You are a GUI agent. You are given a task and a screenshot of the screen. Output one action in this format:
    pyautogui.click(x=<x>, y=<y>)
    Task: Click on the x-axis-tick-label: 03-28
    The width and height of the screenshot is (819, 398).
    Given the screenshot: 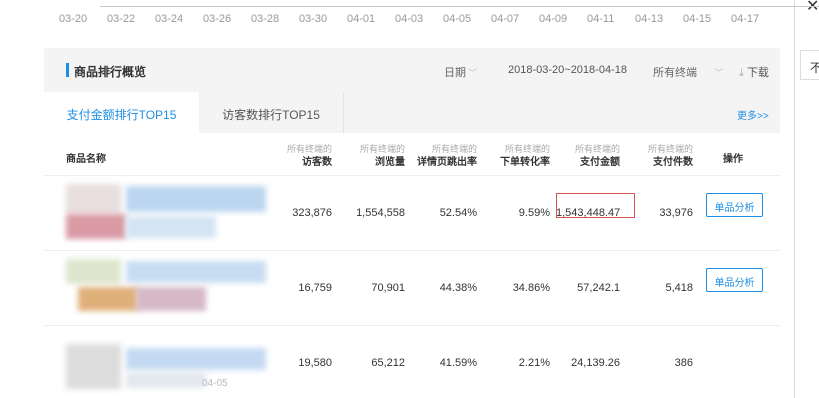 What is the action you would take?
    pyautogui.click(x=265, y=19)
    